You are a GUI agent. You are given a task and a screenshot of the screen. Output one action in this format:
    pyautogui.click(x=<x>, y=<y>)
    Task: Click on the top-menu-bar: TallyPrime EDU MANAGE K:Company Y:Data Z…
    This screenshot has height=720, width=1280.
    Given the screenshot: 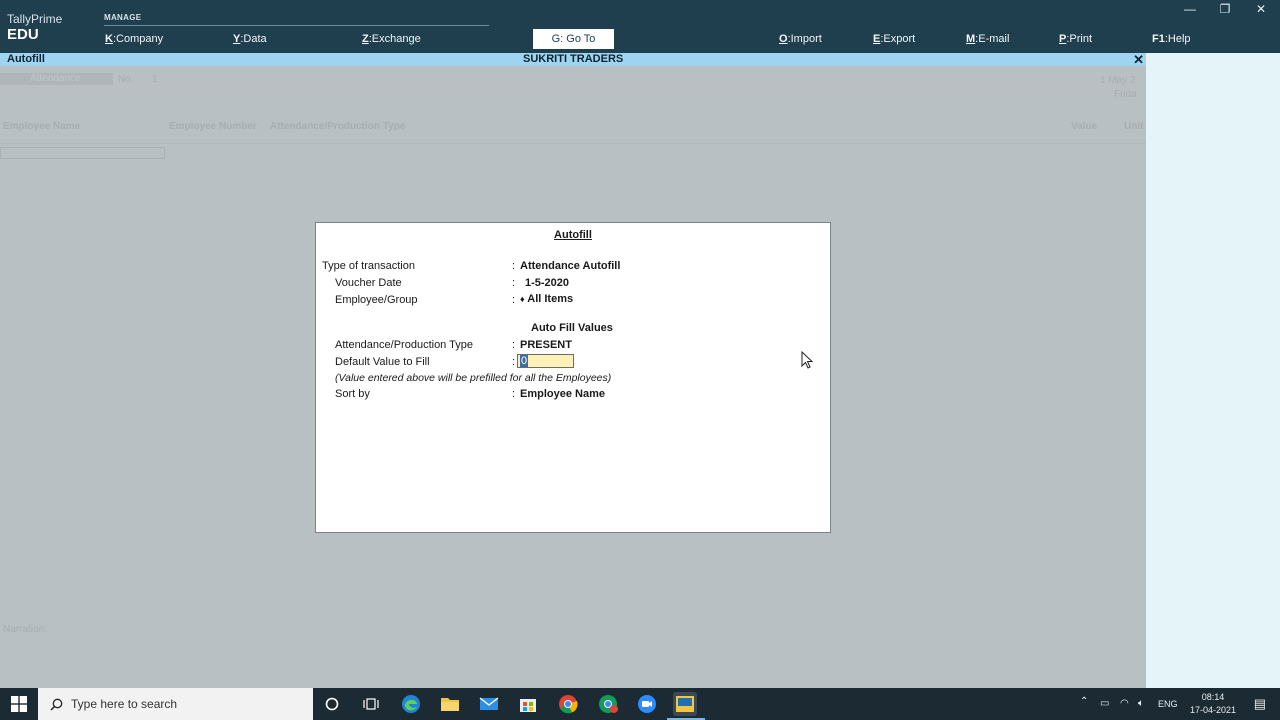 What is the action you would take?
    pyautogui.click(x=640, y=26)
    